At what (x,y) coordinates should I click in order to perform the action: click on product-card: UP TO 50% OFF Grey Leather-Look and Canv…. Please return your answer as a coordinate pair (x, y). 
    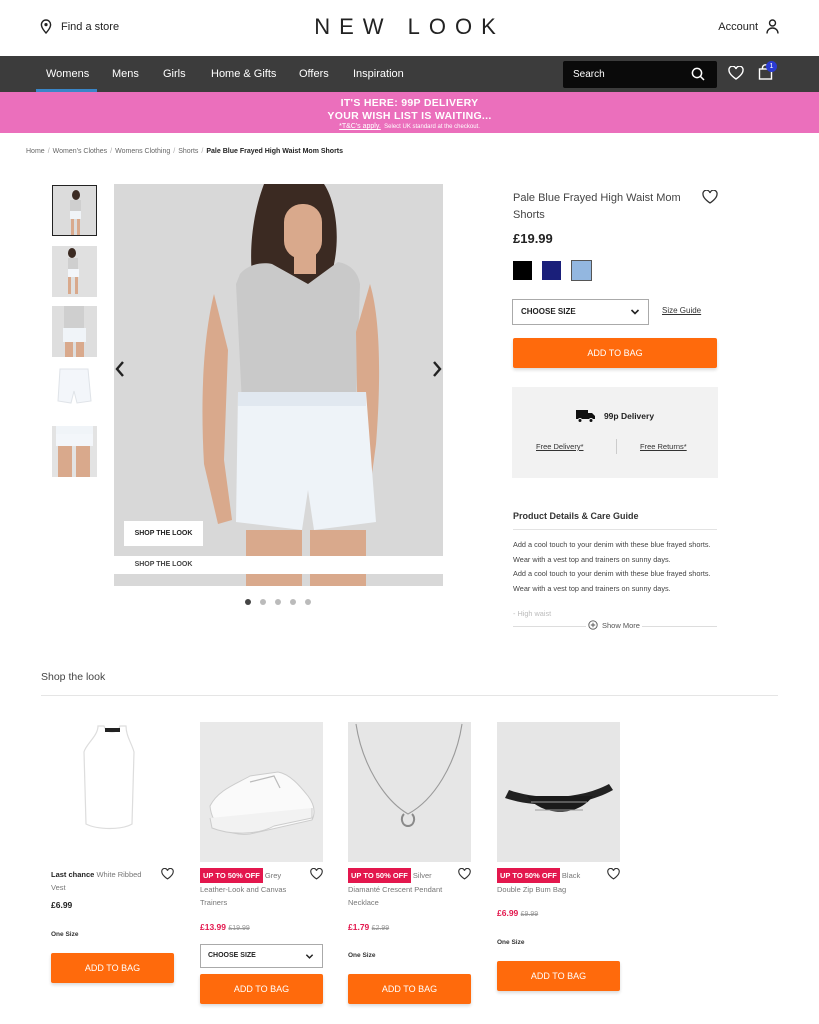
    Looking at the image, I should click on (261, 863).